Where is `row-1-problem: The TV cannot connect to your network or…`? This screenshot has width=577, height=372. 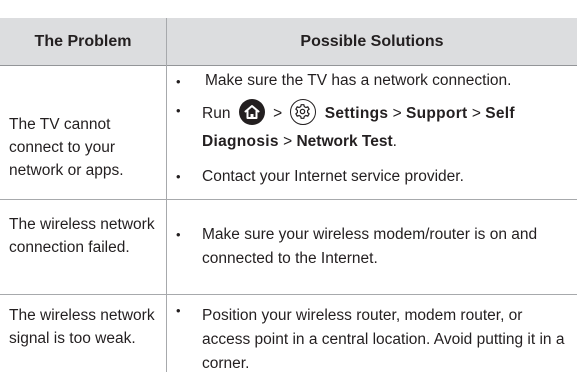 row-1-problem: The TV cannot connect to your network or… is located at coordinates (66, 147).